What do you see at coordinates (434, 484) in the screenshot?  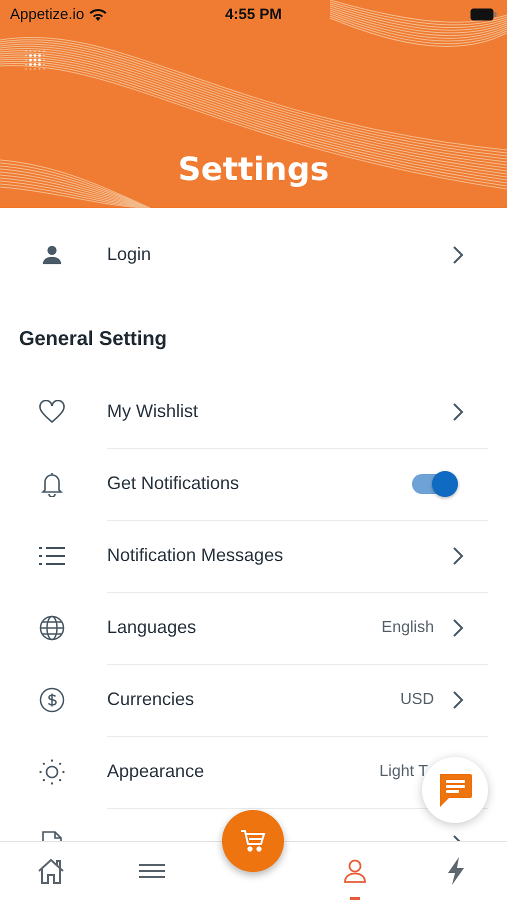 I see `toggle-switch` at bounding box center [434, 484].